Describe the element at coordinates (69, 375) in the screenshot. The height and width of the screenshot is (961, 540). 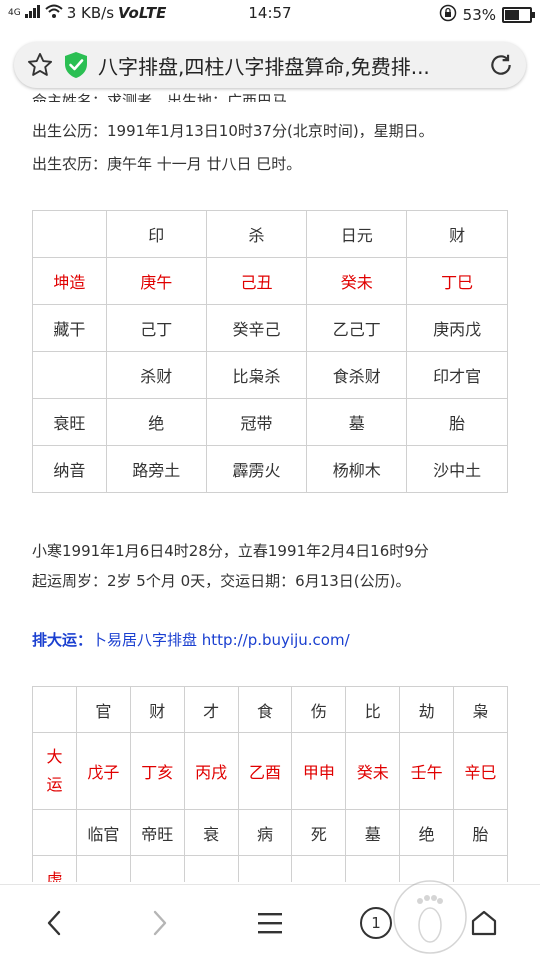
I see `bazi-cell` at that location.